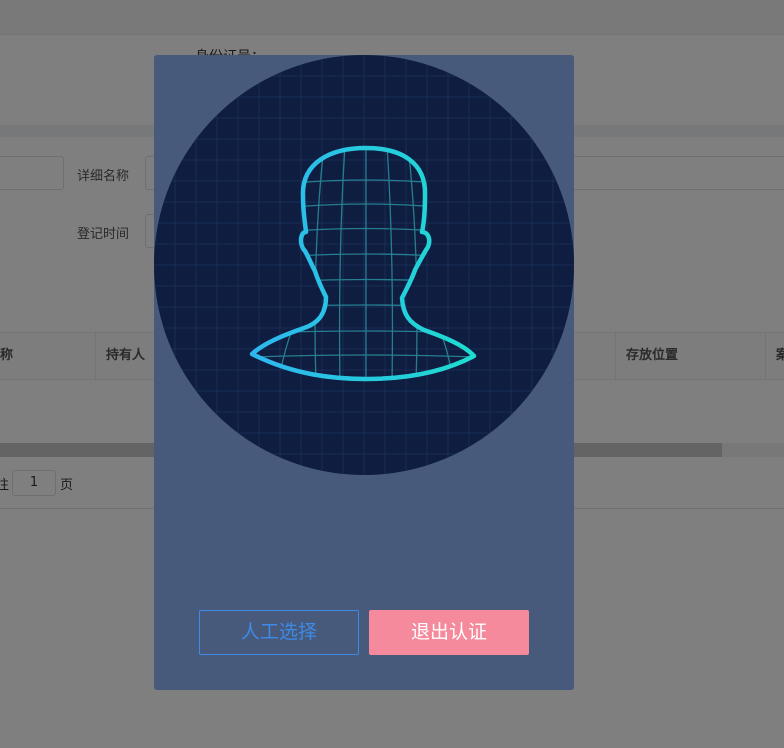  I want to click on exit-auth-button: 退出认证, so click(449, 632).